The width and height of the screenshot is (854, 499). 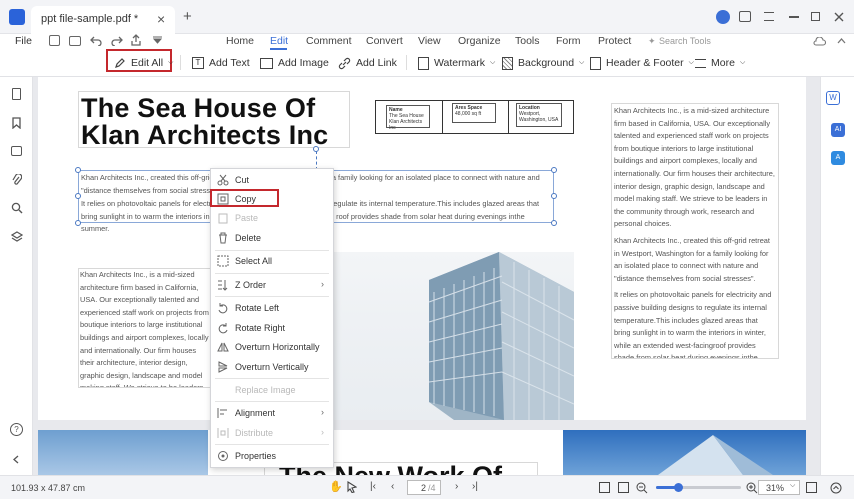 I want to click on zoom-in-icon, so click(x=752, y=488).